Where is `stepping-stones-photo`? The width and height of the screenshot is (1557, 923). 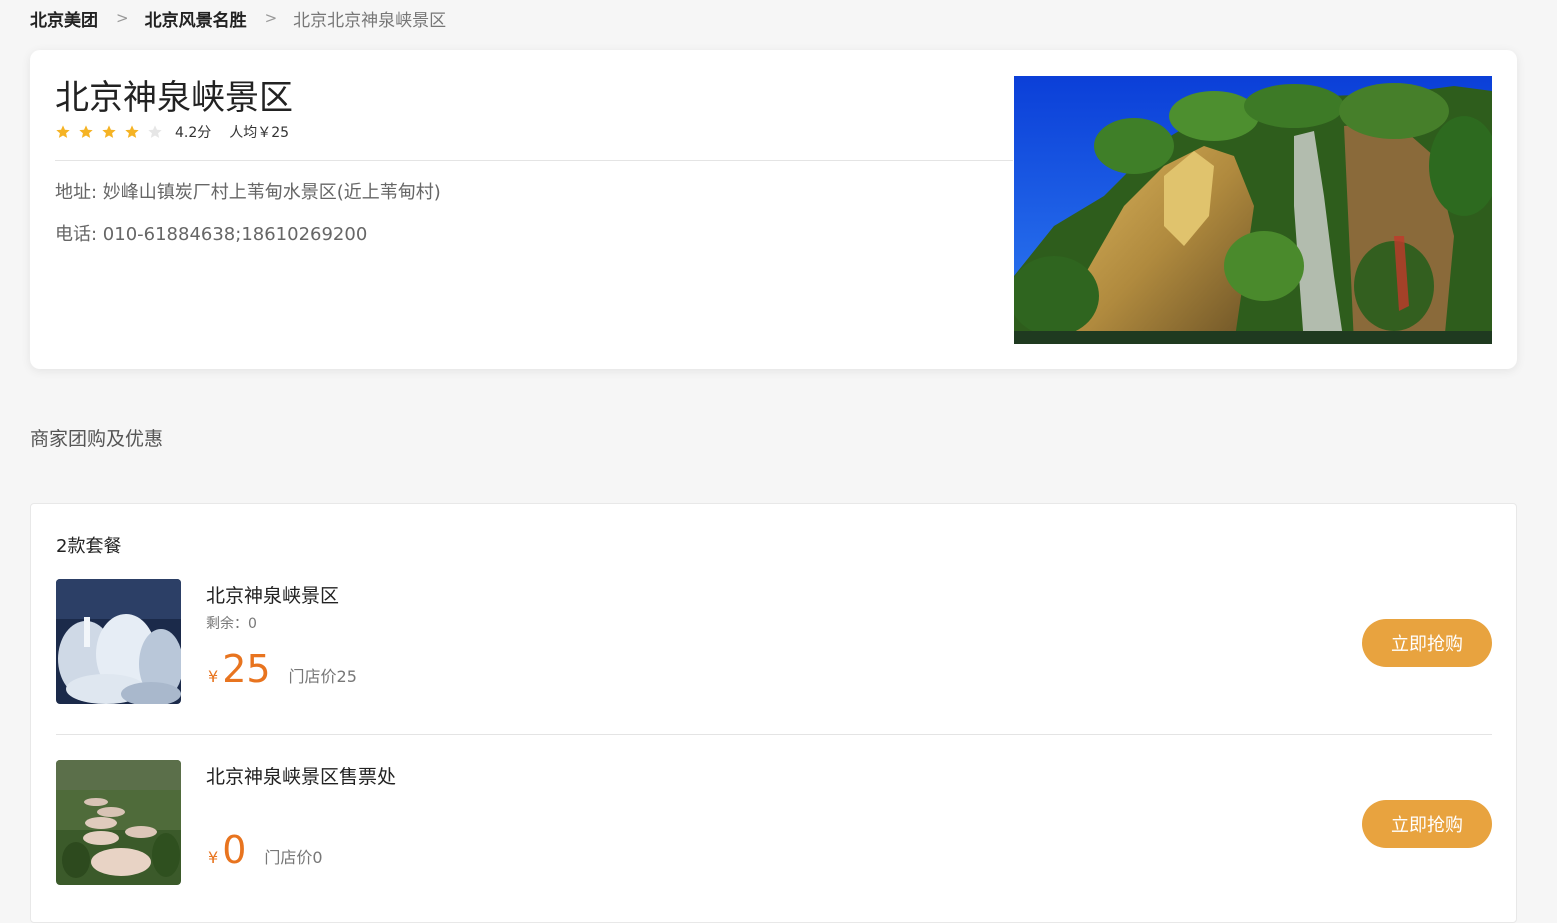
stepping-stones-photo is located at coordinates (118, 822).